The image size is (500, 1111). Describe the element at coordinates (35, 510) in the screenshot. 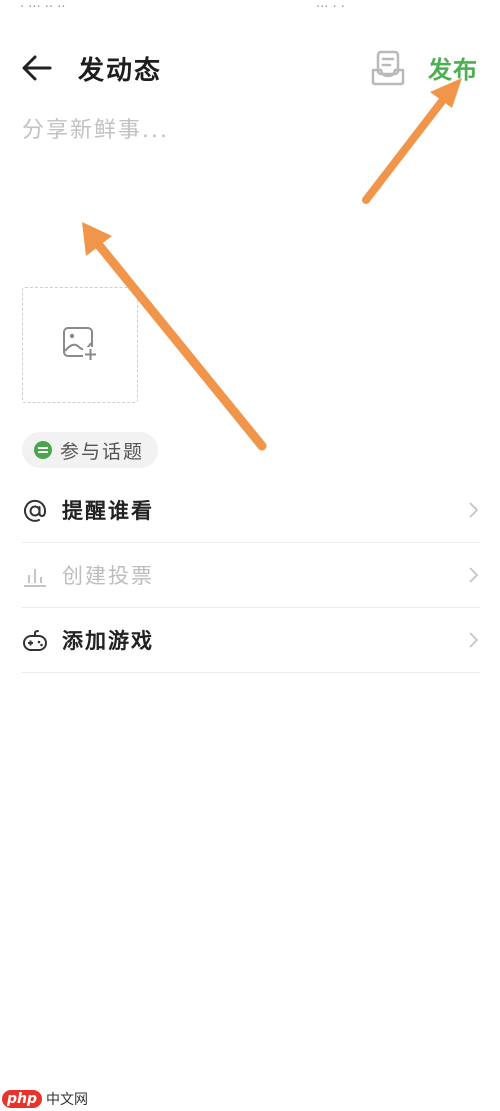

I see `at-icon` at that location.